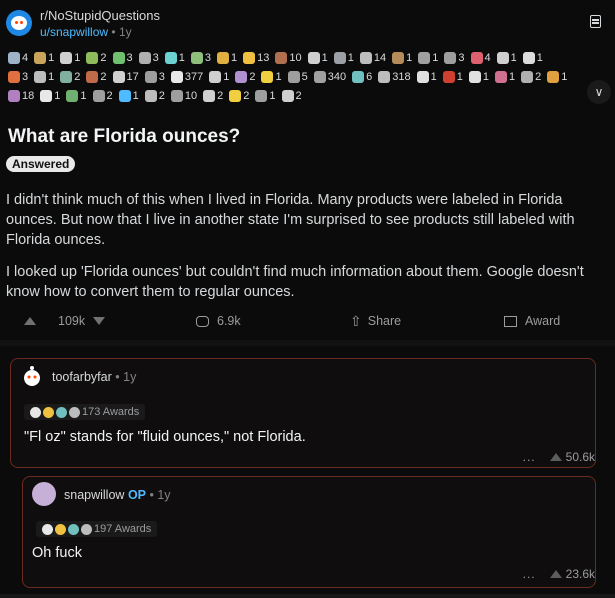  I want to click on expand-chevron-icon: ∨, so click(599, 92).